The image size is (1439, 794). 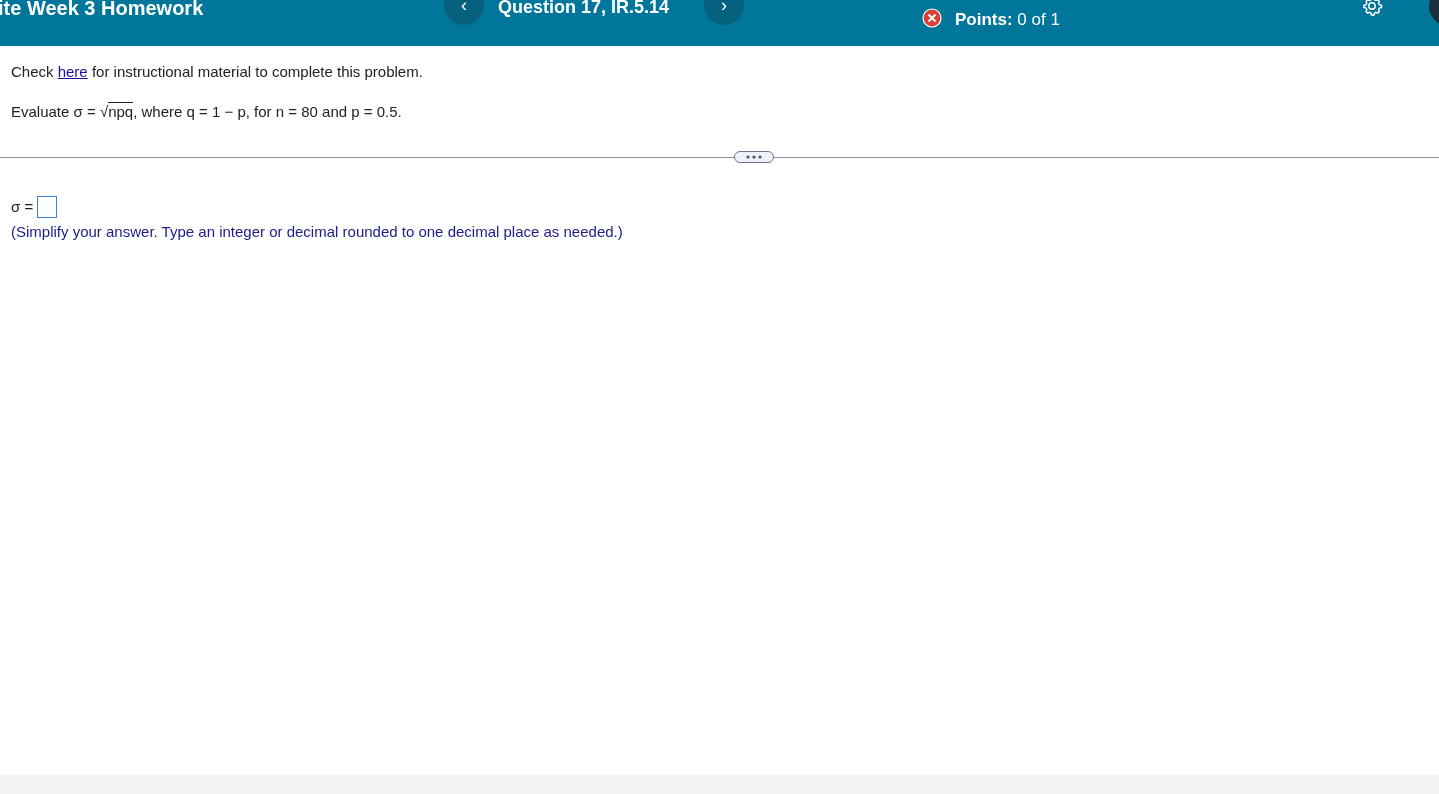 I want to click on question-title: Question 17, IR.5.14, so click(x=584, y=9).